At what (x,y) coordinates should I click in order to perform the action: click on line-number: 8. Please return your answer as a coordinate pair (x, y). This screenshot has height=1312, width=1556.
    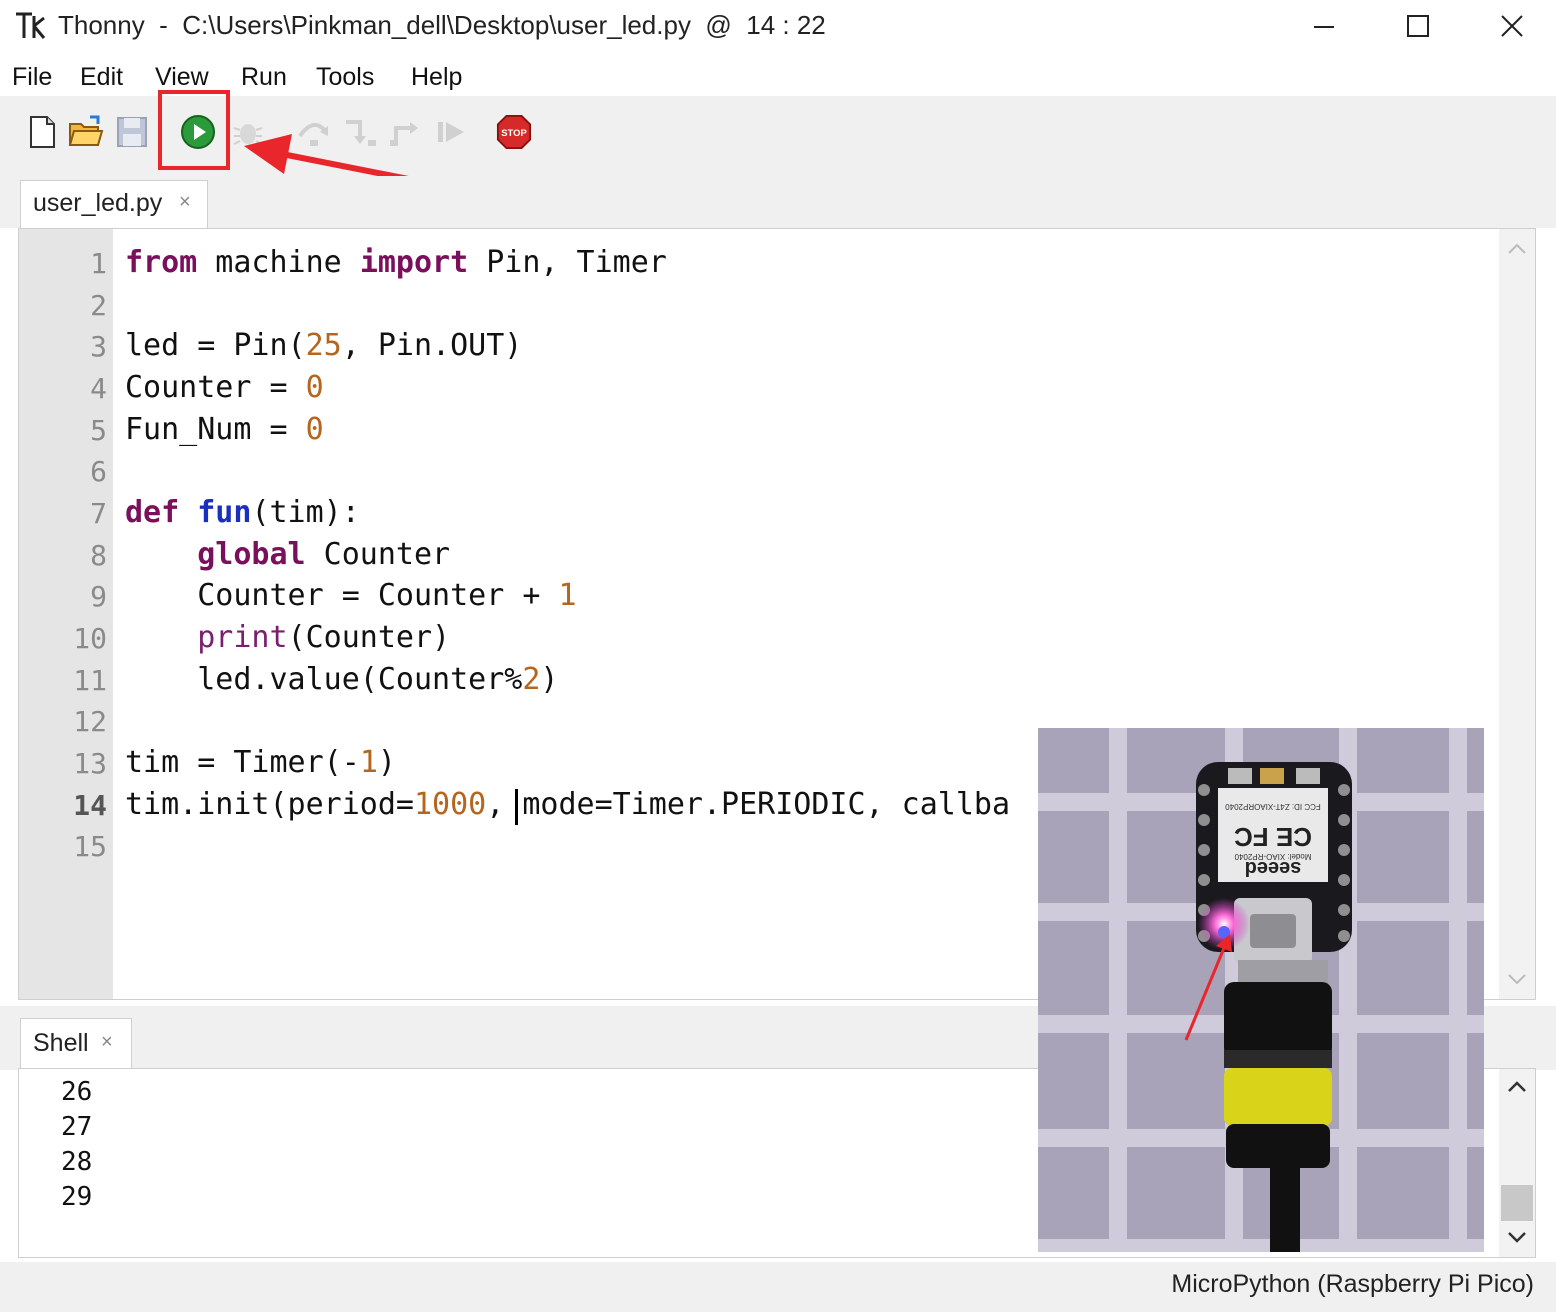
    Looking at the image, I should click on (98, 555).